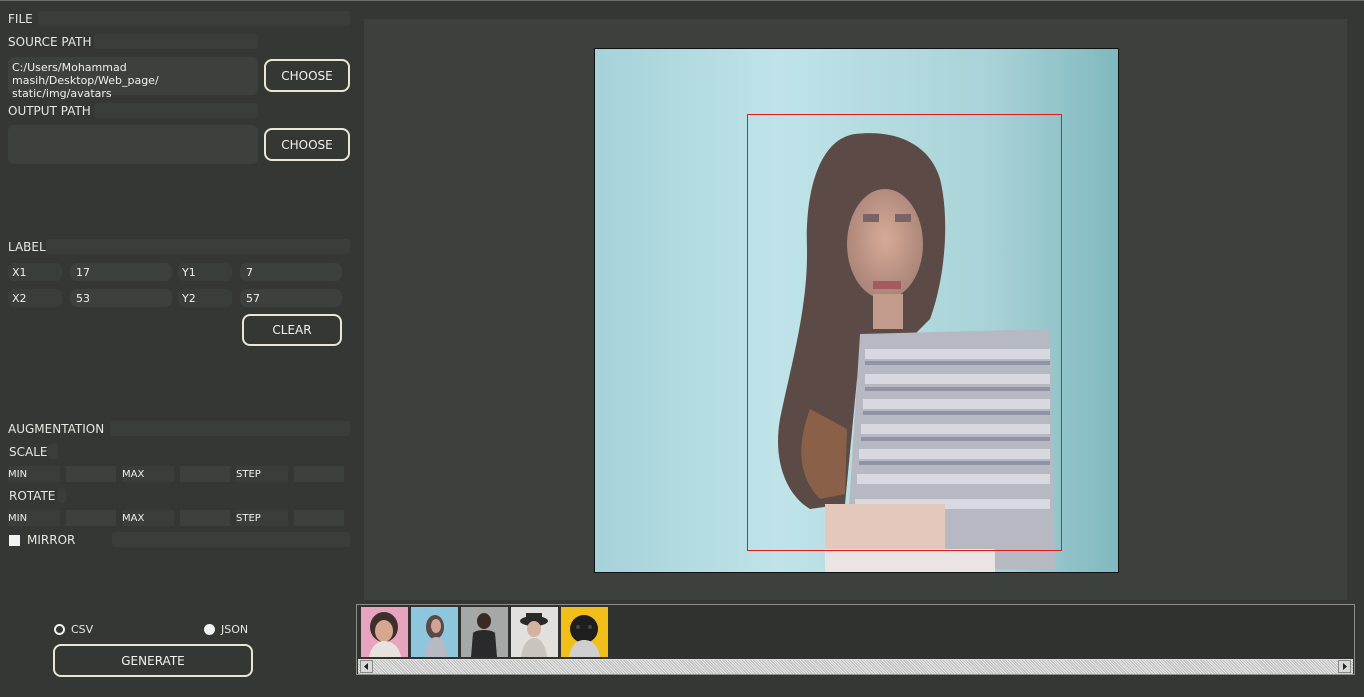  Describe the element at coordinates (307, 144) in the screenshot. I see `output-choose-button: CHOOSE` at that location.